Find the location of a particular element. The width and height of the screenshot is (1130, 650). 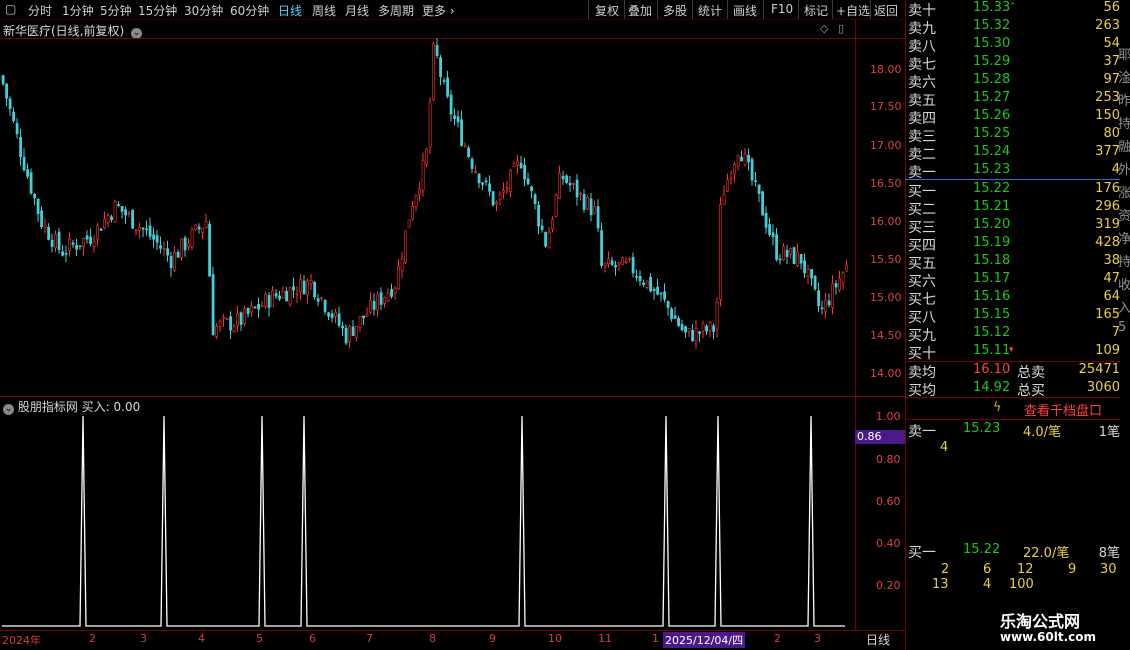

total-buy: 3060 is located at coordinates (1103, 387).